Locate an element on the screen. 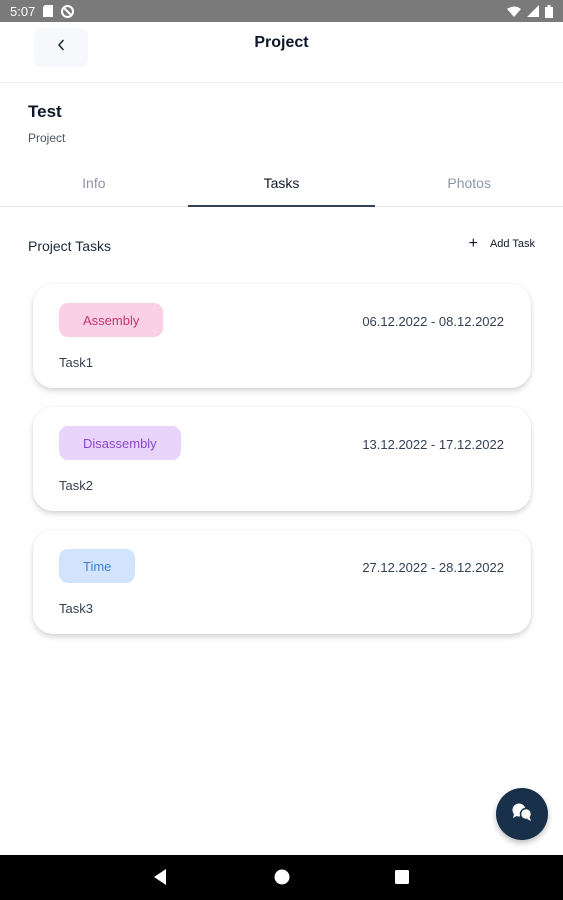 This screenshot has height=900, width=563. status-right is located at coordinates (530, 11).